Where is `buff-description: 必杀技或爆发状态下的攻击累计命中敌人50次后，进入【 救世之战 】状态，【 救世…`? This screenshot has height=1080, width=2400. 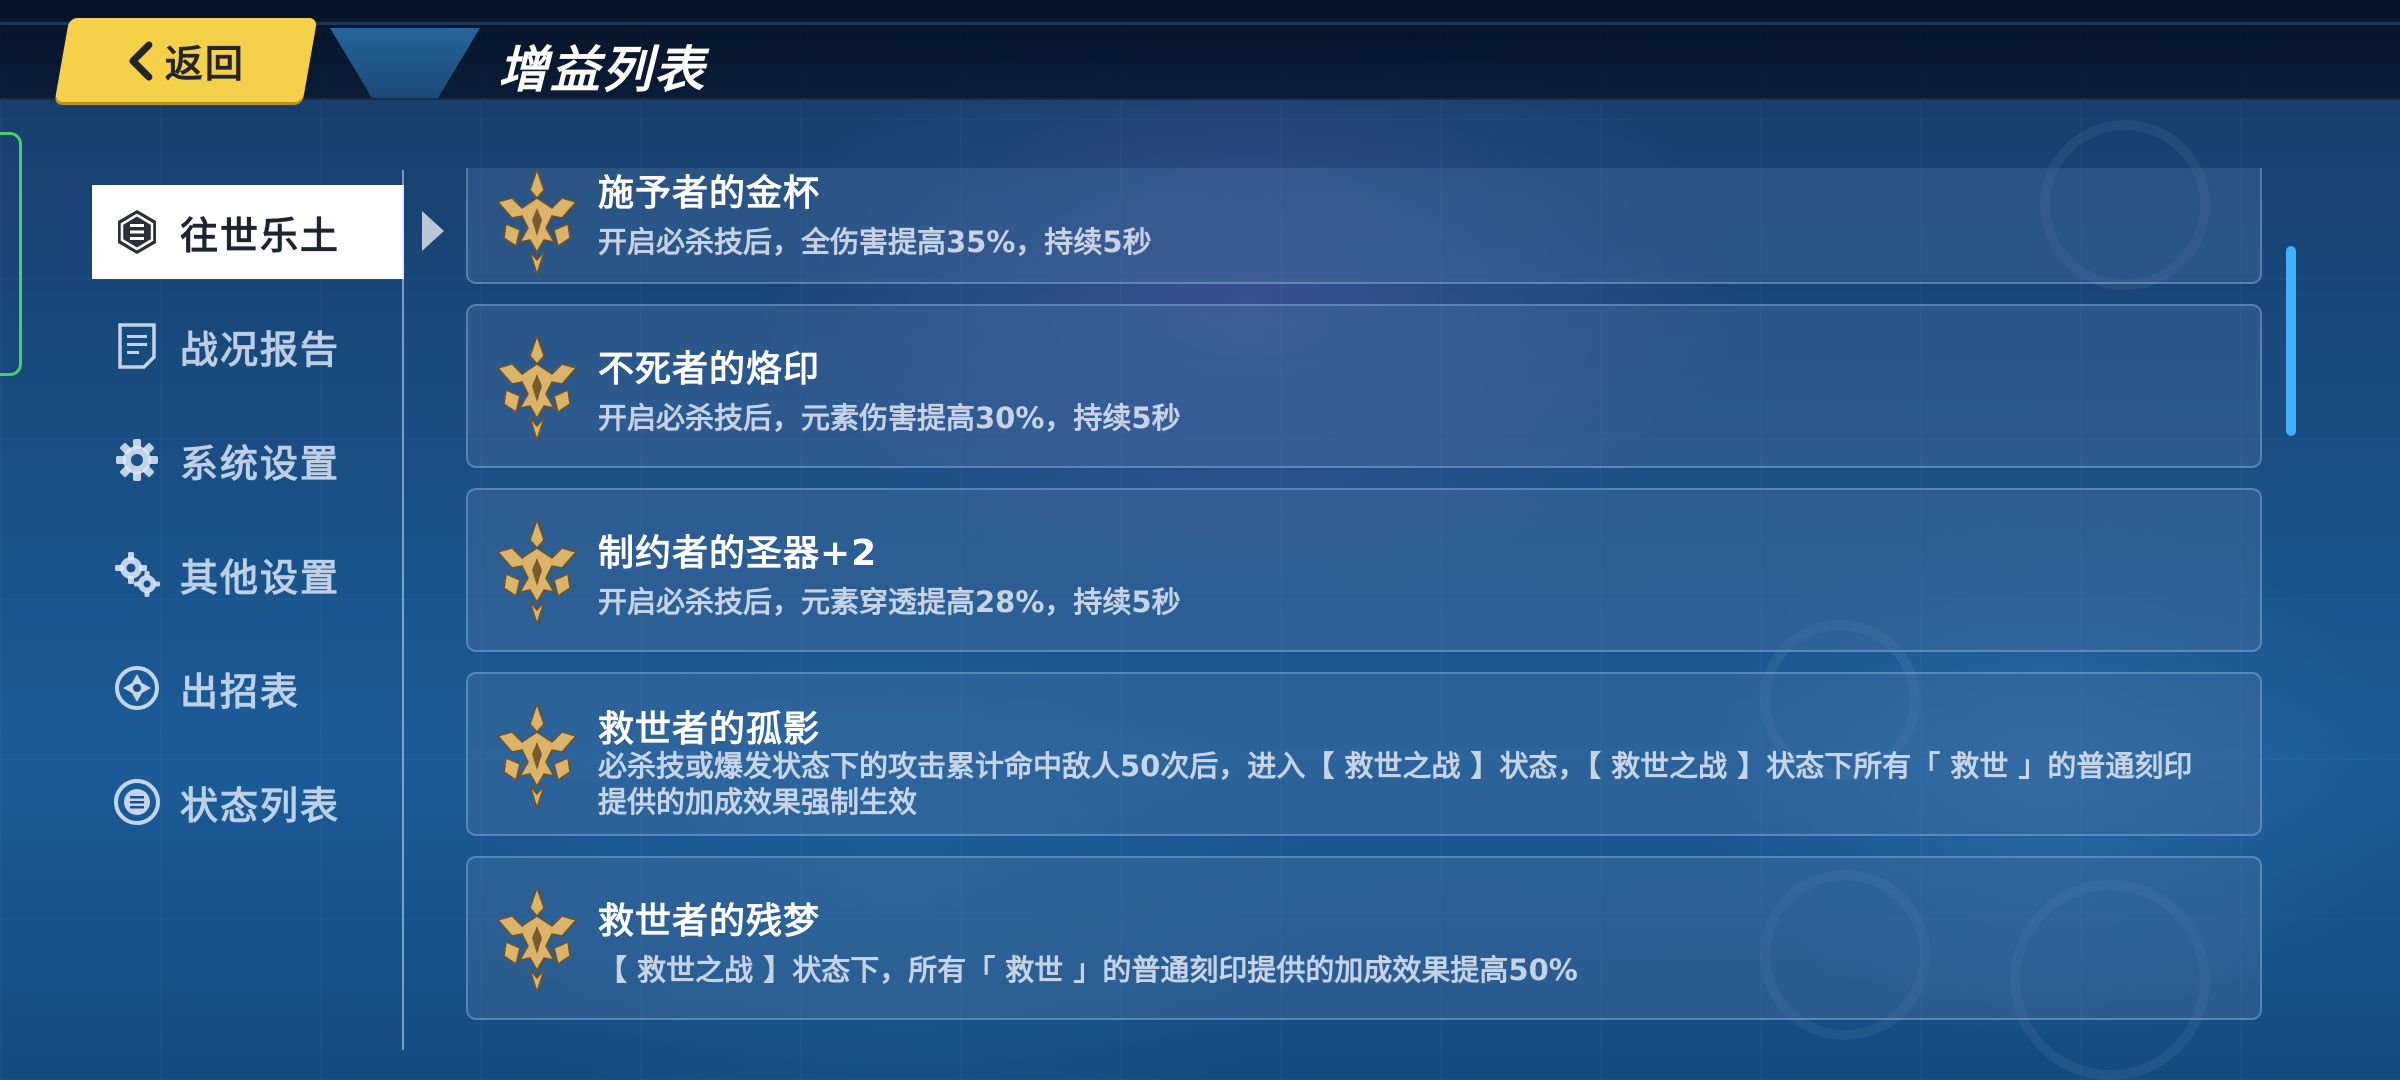
buff-description: 必杀技或爆发状态下的攻击累计命中敌人50次后，进入【 救世之战 】状态，【 救世… is located at coordinates (1395, 784).